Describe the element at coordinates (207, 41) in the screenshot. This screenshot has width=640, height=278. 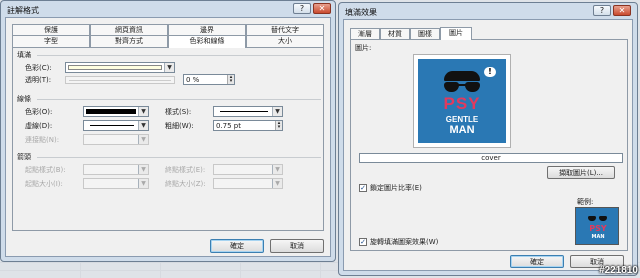
I see `tab-colors-lines: 色彩和線條` at that location.